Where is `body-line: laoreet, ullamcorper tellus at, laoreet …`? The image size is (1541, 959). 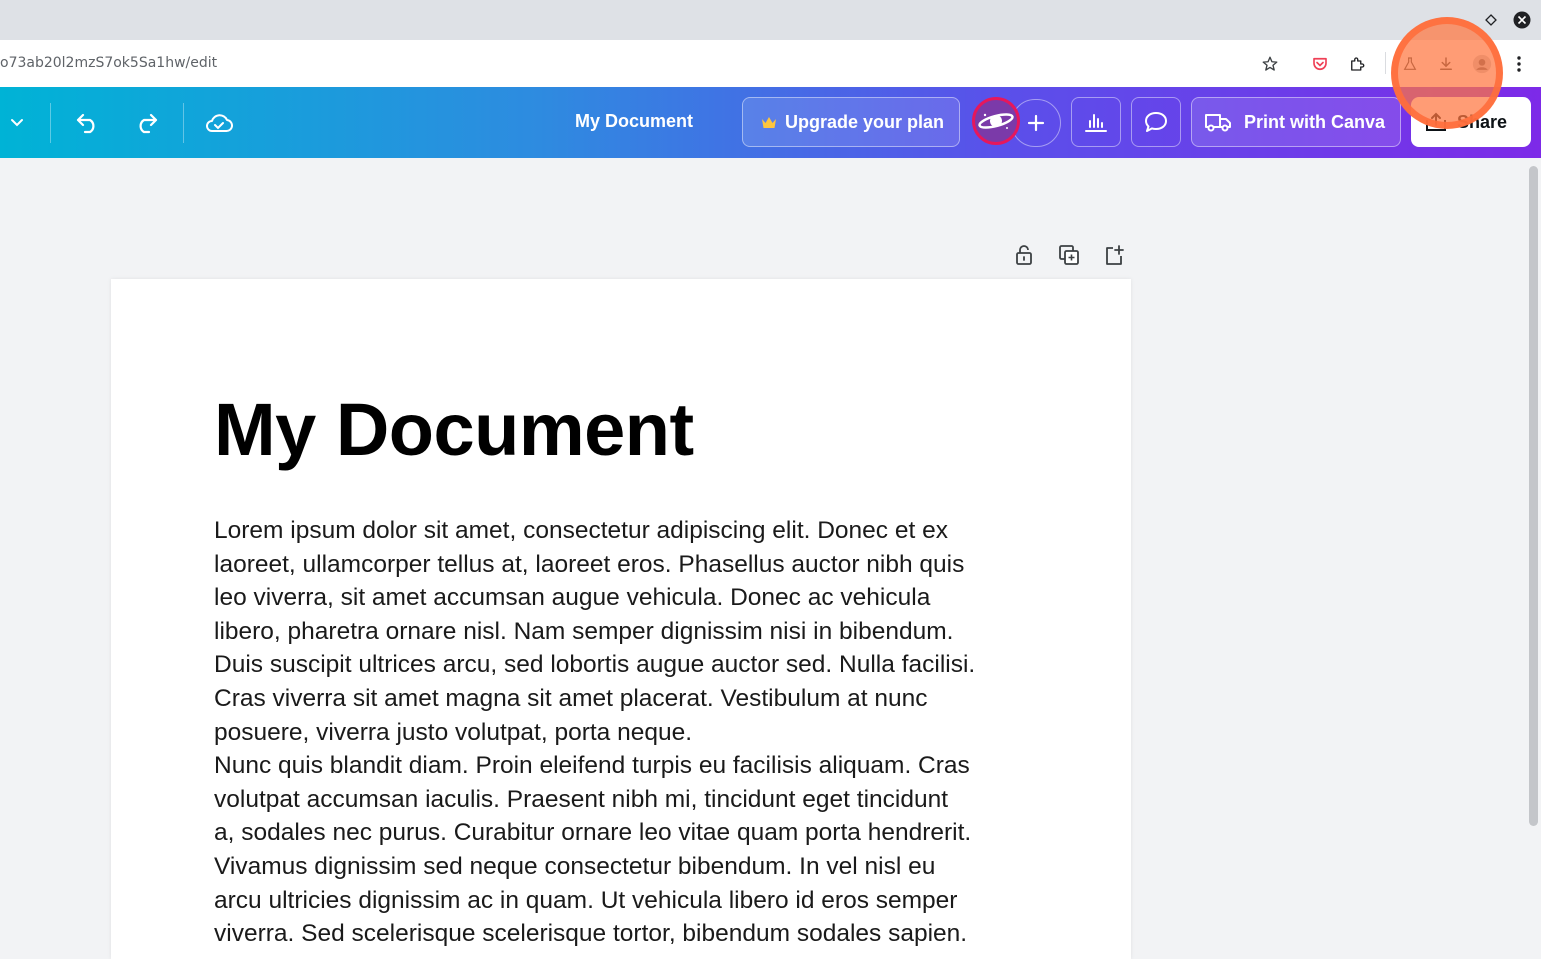 body-line: laoreet, ullamcorper tellus at, laoreet … is located at coordinates (589, 564).